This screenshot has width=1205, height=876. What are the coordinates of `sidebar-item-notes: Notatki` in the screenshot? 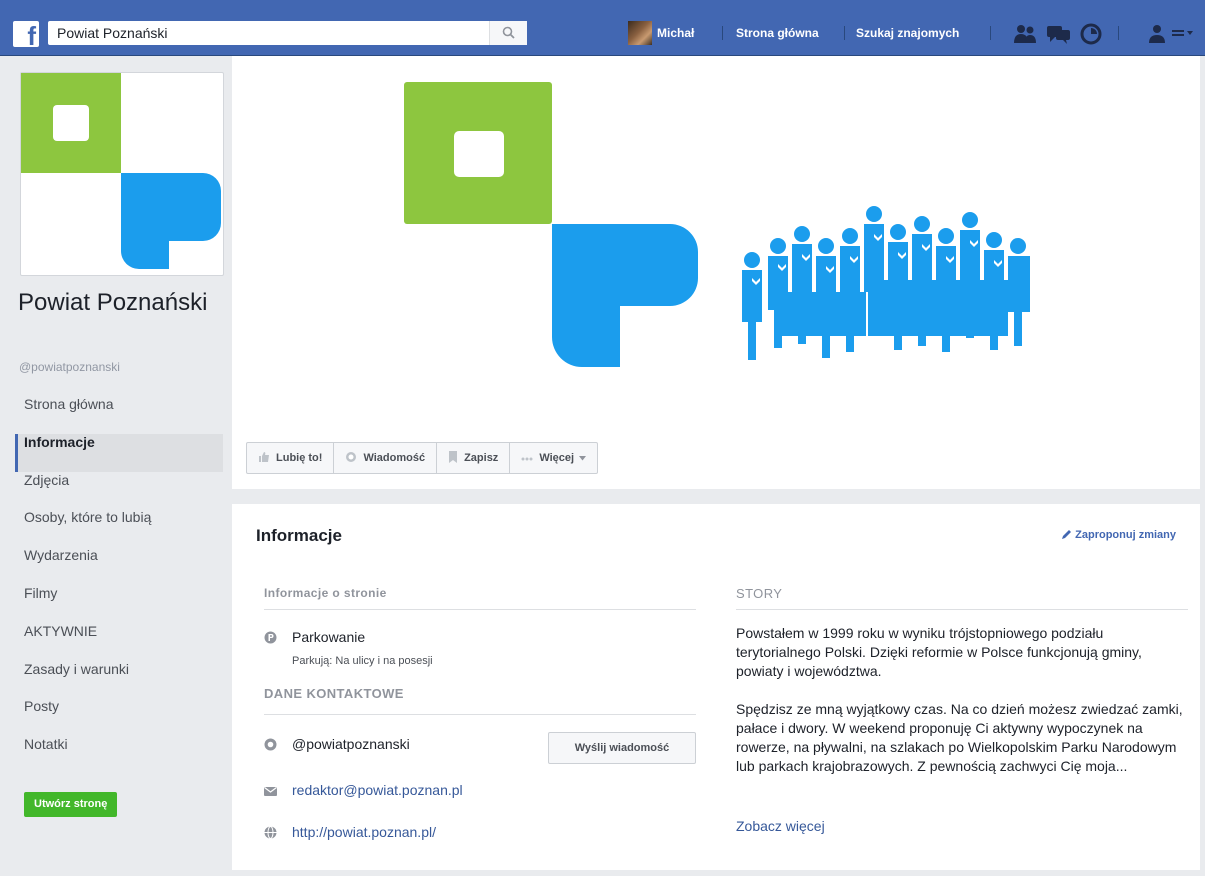 It's located at (119, 755).